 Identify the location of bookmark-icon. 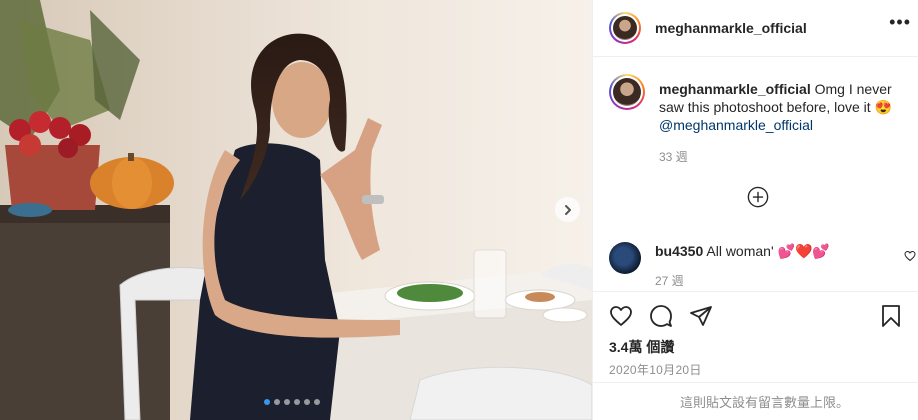
(891, 316).